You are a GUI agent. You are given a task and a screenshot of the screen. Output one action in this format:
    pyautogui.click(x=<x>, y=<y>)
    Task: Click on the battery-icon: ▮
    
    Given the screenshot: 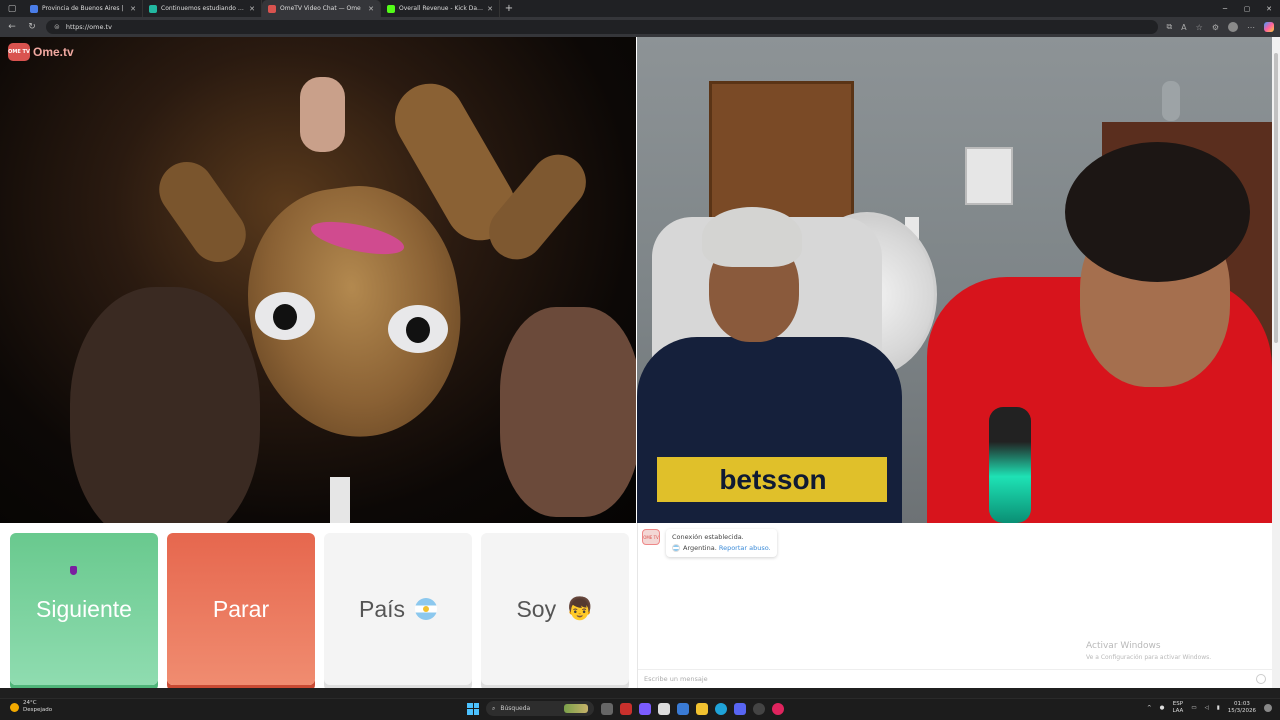 What is the action you would take?
    pyautogui.click(x=1218, y=708)
    